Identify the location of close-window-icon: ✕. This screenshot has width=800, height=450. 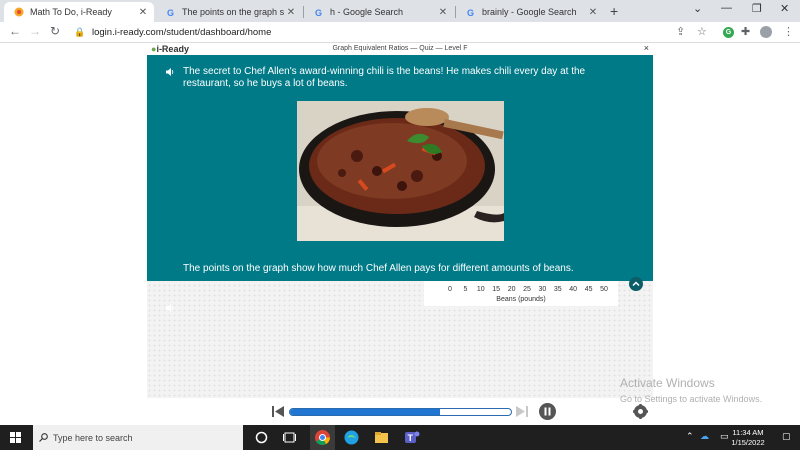
(784, 8).